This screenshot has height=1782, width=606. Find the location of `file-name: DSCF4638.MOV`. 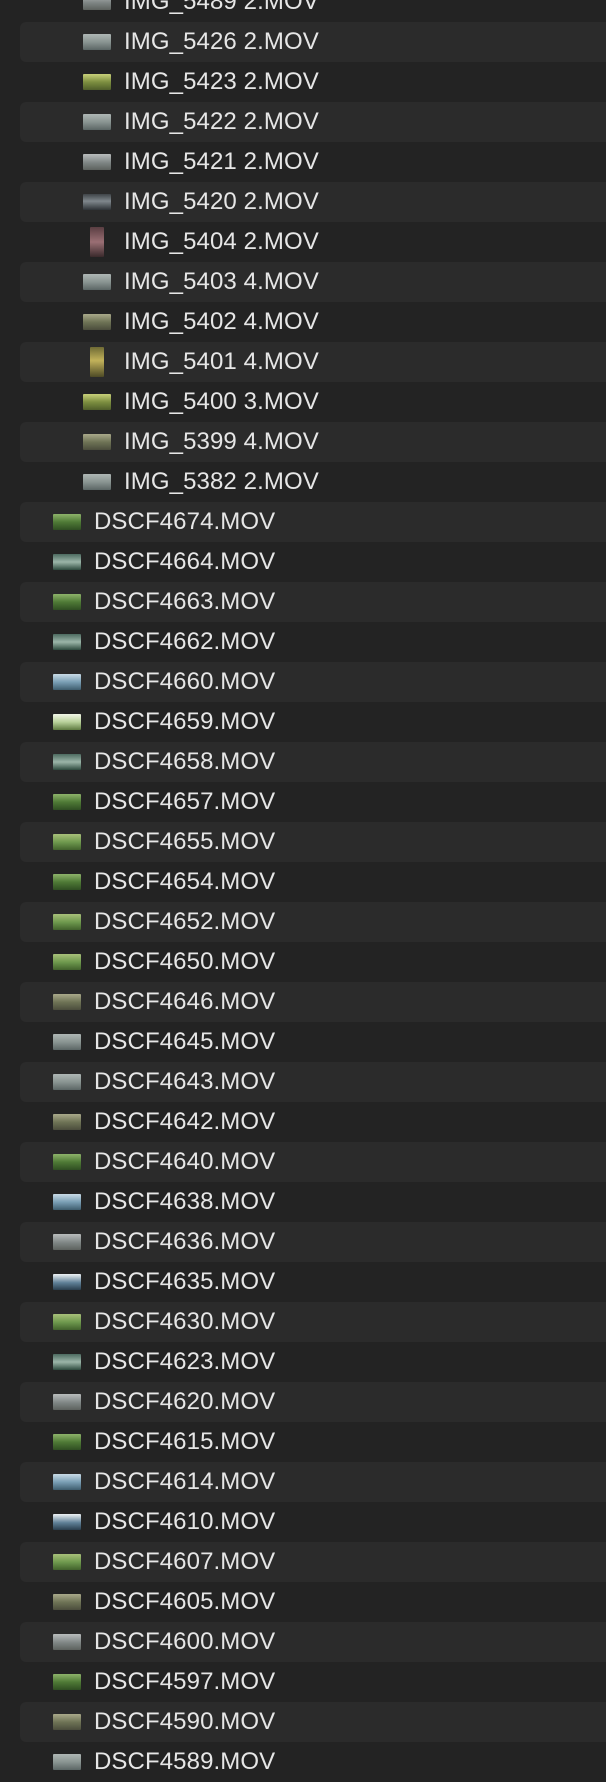

file-name: DSCF4638.MOV is located at coordinates (185, 1201).